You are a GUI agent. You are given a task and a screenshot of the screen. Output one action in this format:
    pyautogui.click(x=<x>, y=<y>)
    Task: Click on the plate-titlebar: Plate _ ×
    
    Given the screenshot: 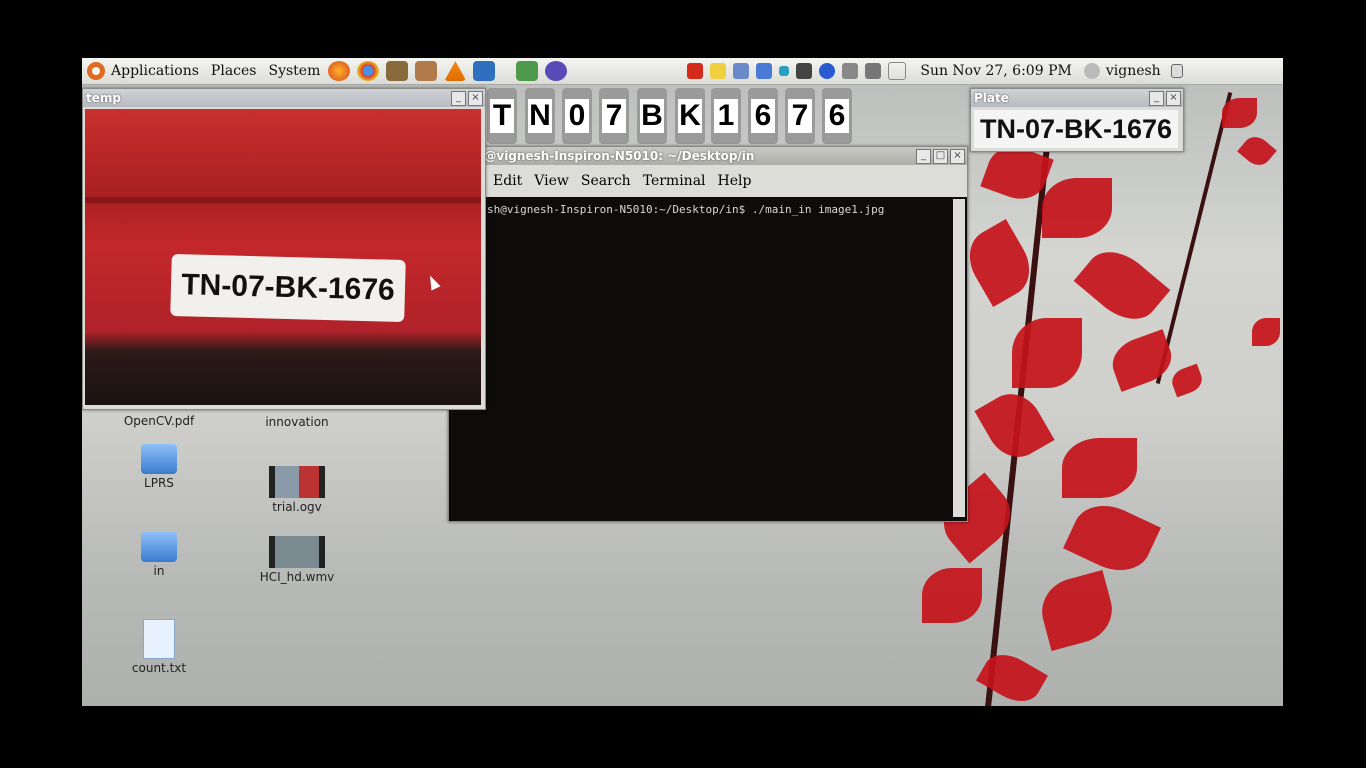 What is the action you would take?
    pyautogui.click(x=1077, y=98)
    